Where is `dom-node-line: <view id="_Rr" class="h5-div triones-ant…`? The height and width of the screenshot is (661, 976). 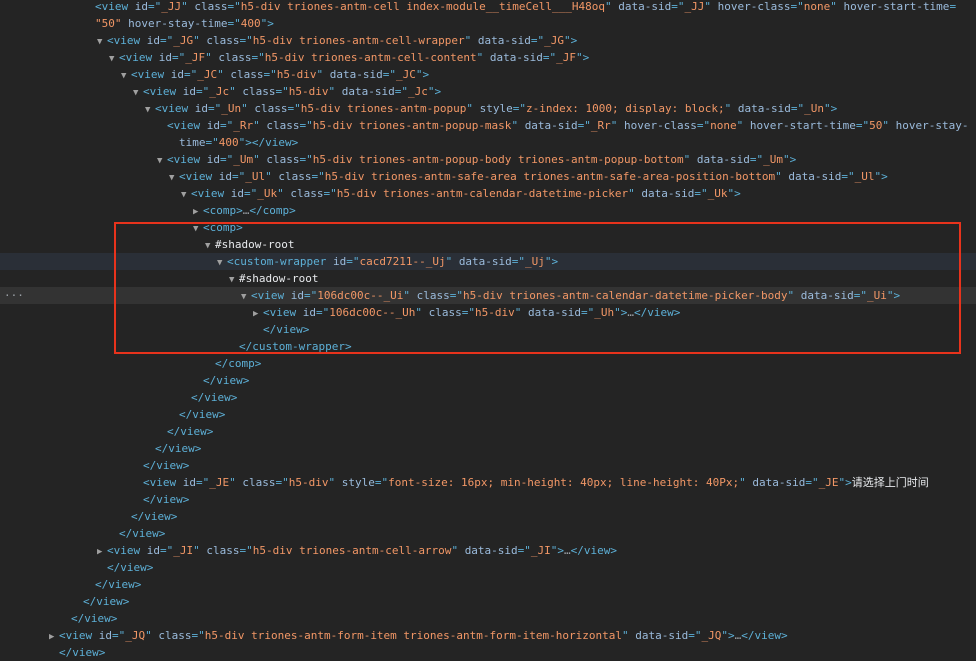
dom-node-line: <view id="_Rr" class="h5-div triones-ant… is located at coordinates (488, 125).